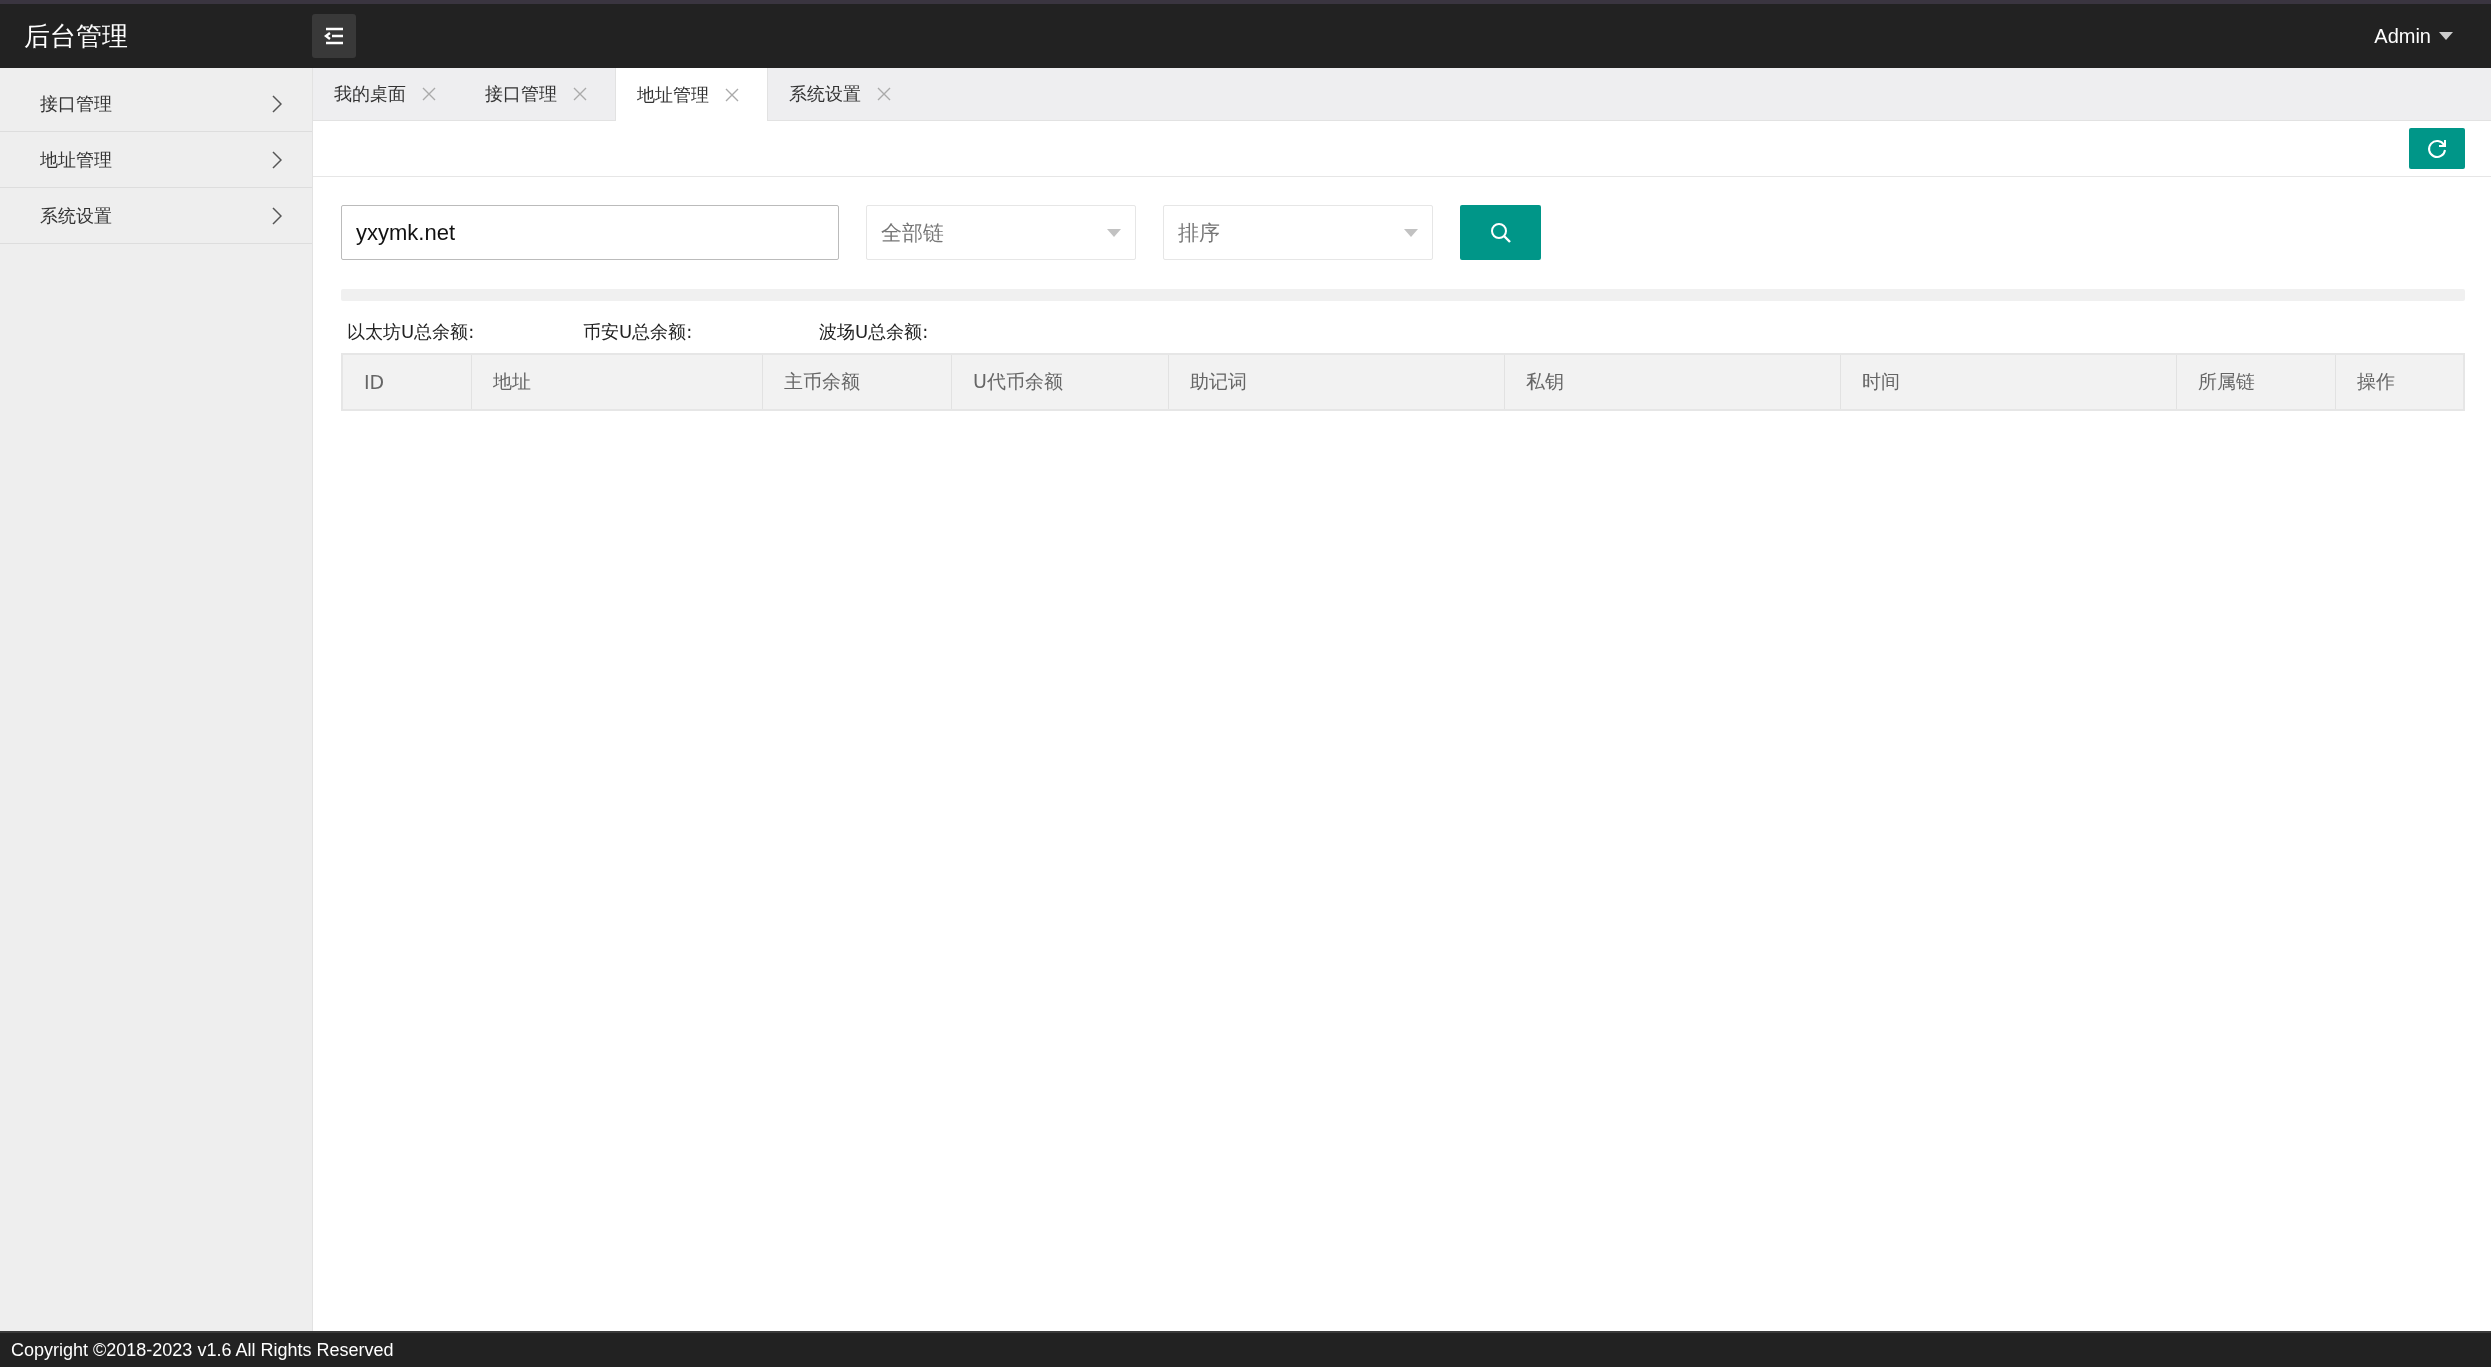  I want to click on app-title: 后台管理, so click(76, 36).